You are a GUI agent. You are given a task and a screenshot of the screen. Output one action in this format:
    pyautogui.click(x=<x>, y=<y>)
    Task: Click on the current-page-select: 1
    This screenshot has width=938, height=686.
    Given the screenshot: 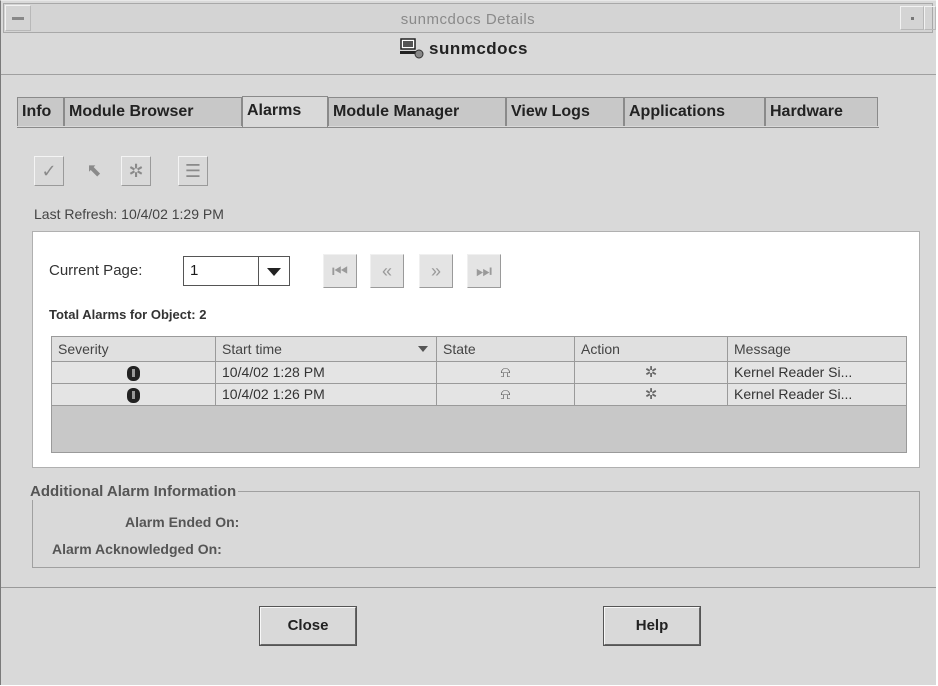 What is the action you would take?
    pyautogui.click(x=236, y=271)
    